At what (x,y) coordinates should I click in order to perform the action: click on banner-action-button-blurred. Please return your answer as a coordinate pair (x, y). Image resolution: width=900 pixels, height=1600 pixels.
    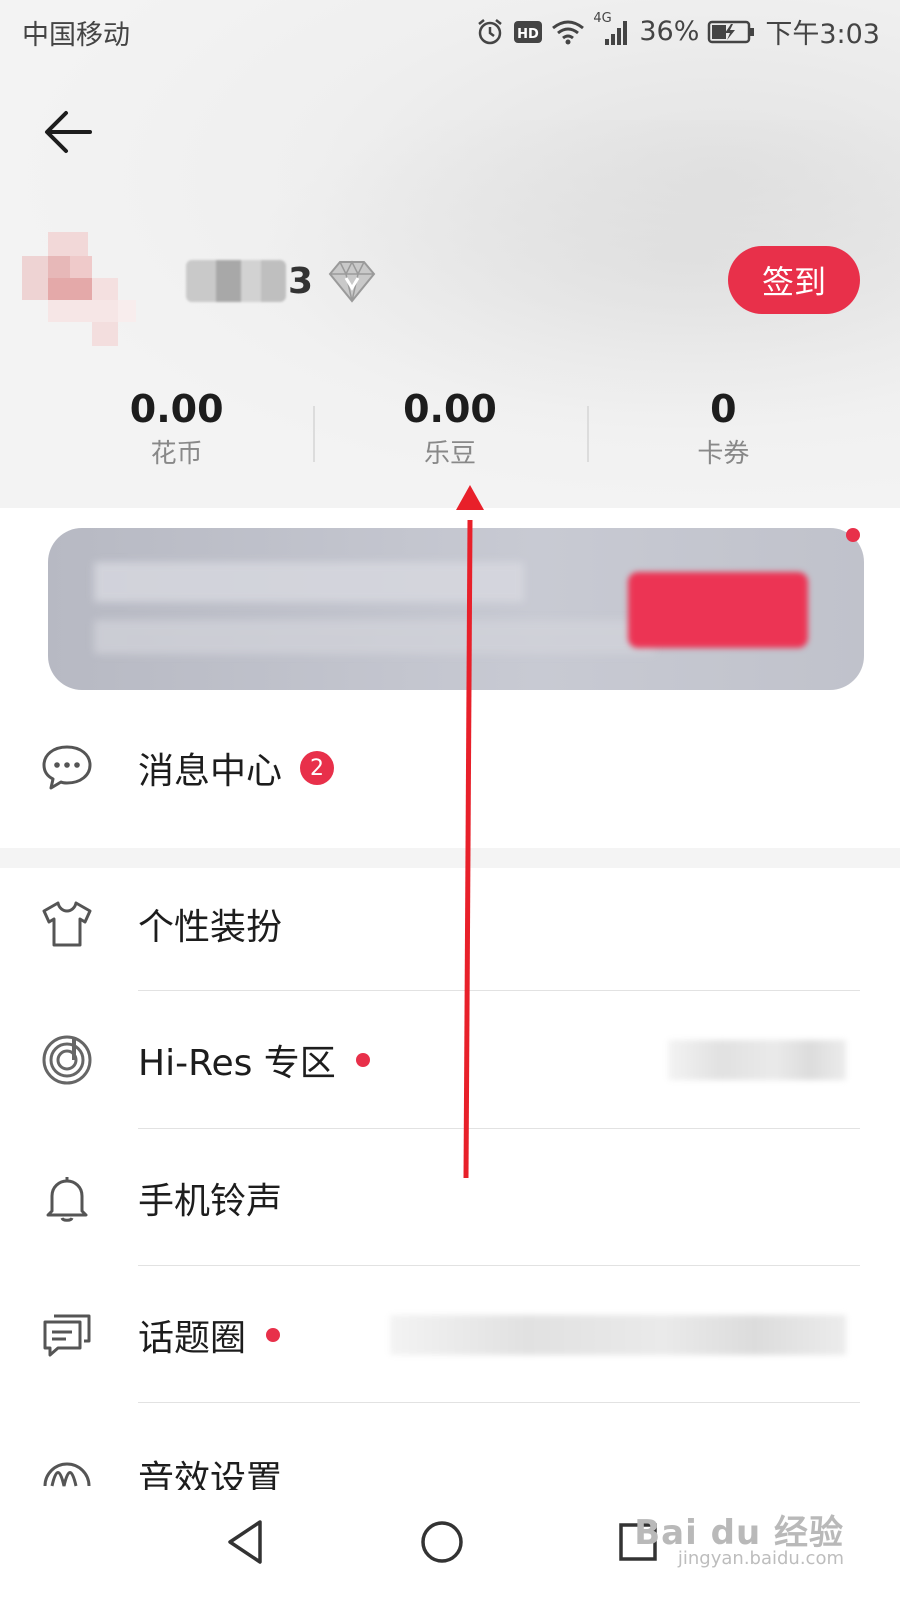
    Looking at the image, I should click on (718, 610).